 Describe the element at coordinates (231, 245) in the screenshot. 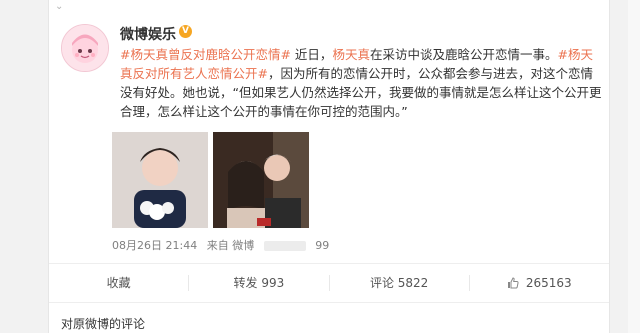

I see `source-label: 来自 微博` at that location.